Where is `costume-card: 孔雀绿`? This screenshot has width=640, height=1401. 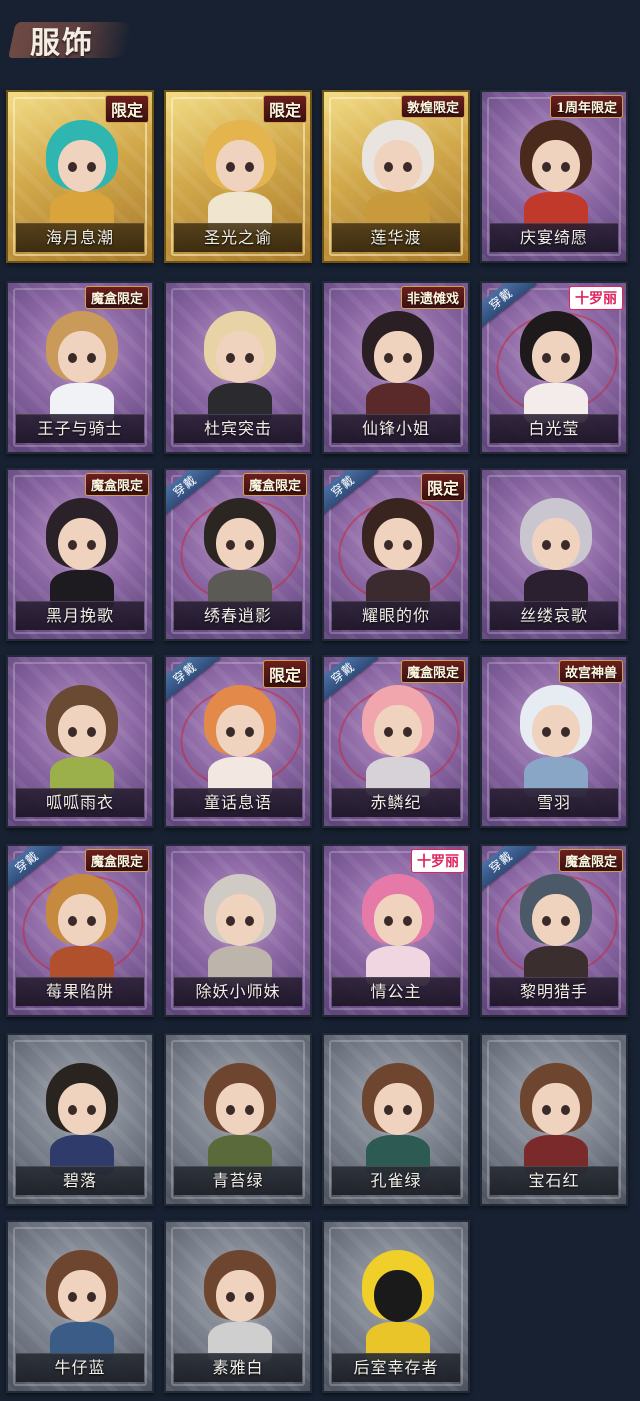
costume-card: 孔雀绿 is located at coordinates (396, 1119).